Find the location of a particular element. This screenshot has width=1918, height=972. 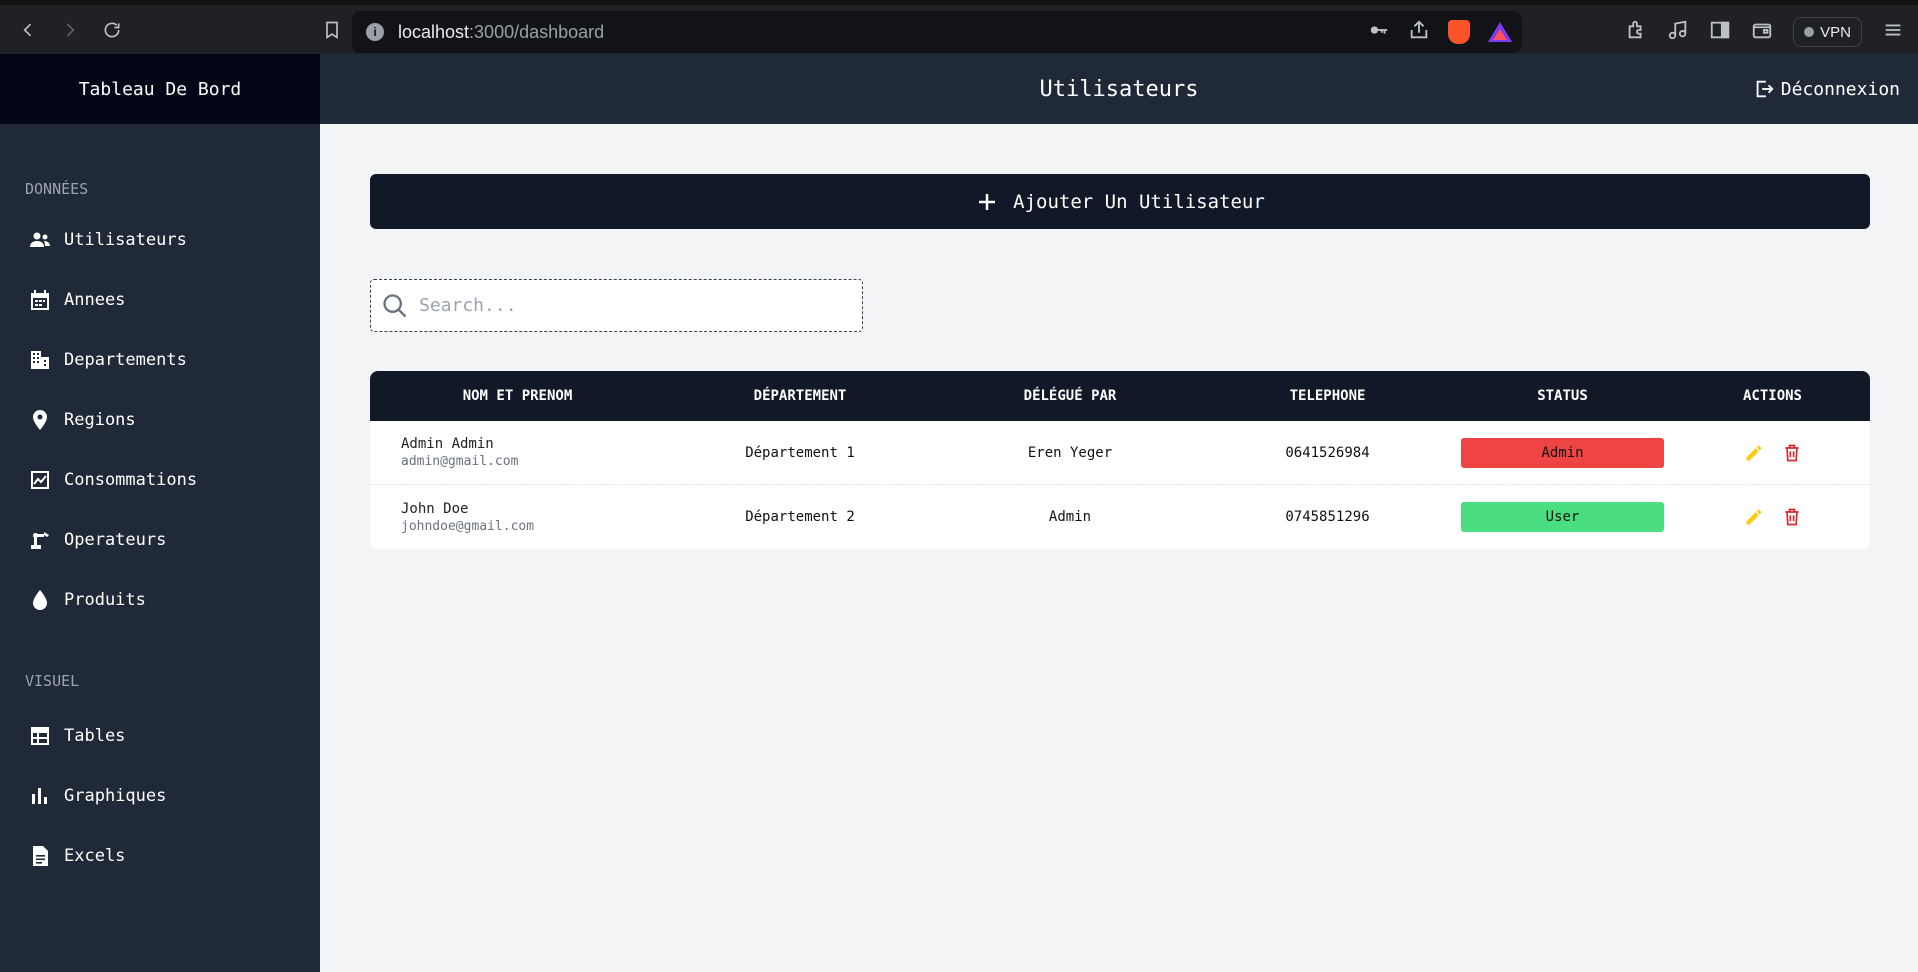

delegated-by-cell: Eren Yeger is located at coordinates (1070, 452).